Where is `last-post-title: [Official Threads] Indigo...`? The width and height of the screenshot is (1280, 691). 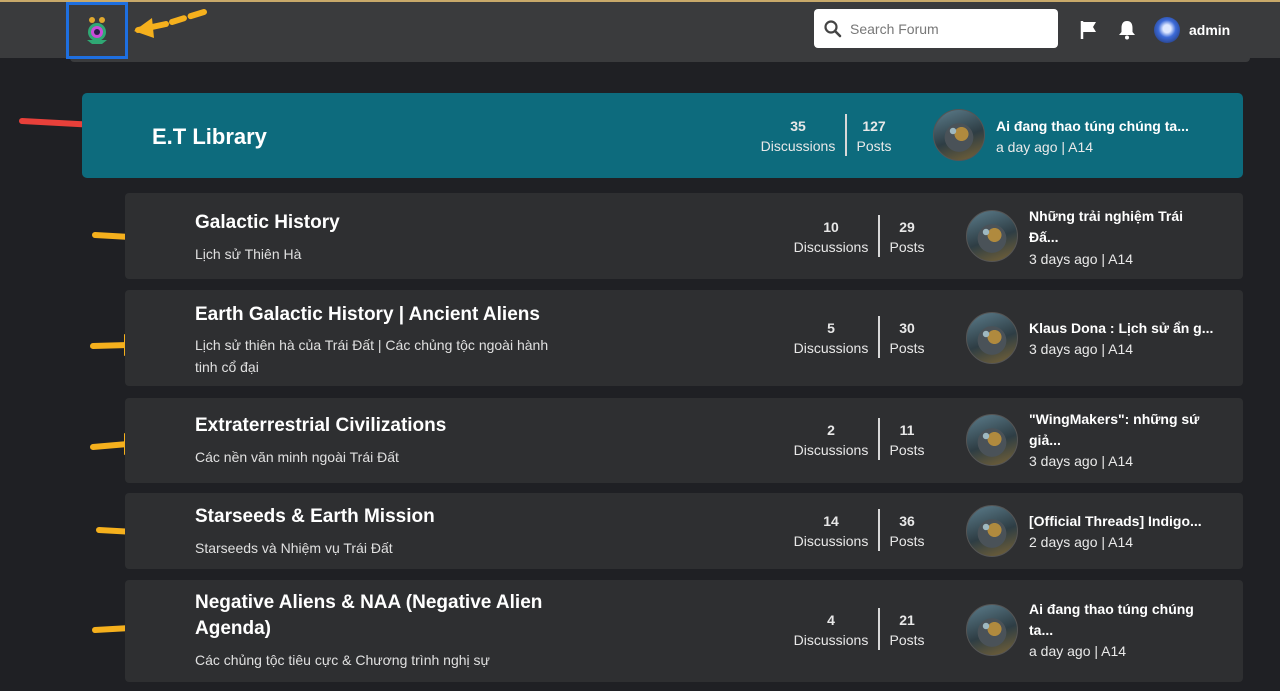 last-post-title: [Official Threads] Indigo... is located at coordinates (1115, 521).